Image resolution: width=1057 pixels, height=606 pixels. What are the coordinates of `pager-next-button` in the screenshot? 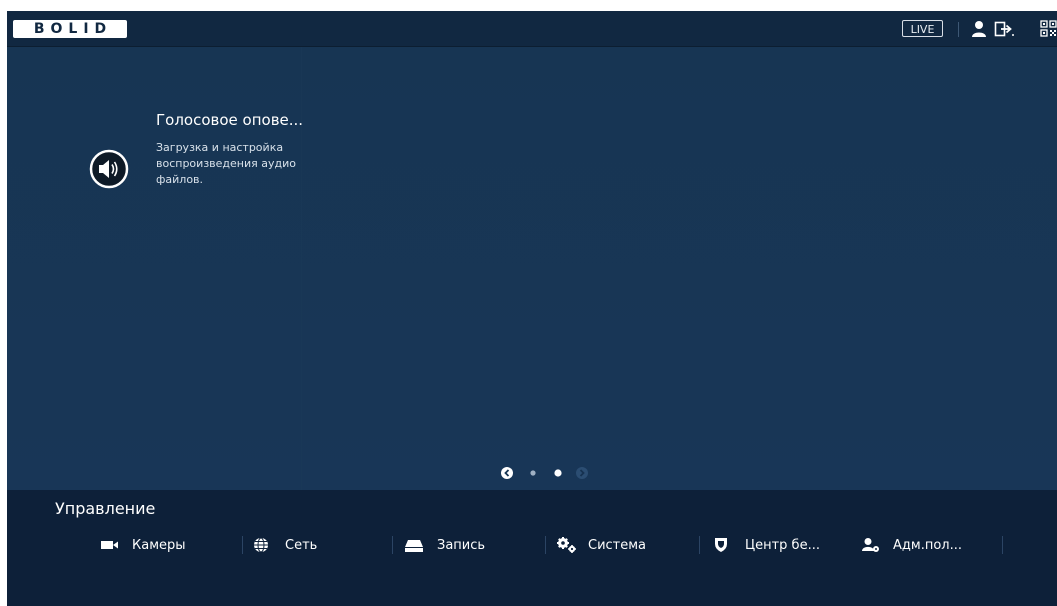 It's located at (582, 473).